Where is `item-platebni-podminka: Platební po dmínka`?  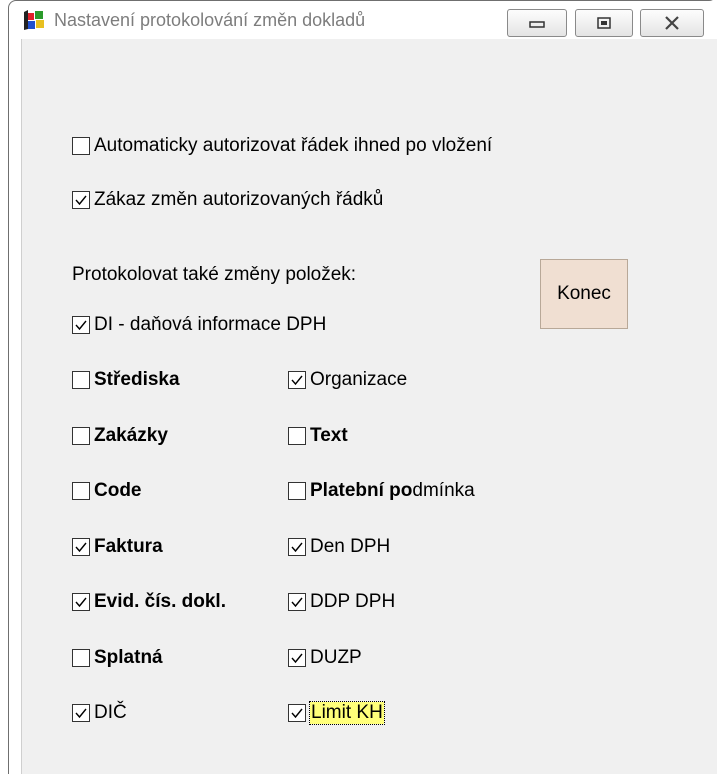
item-platebni-podminka: Platební po dmínka is located at coordinates (381, 491).